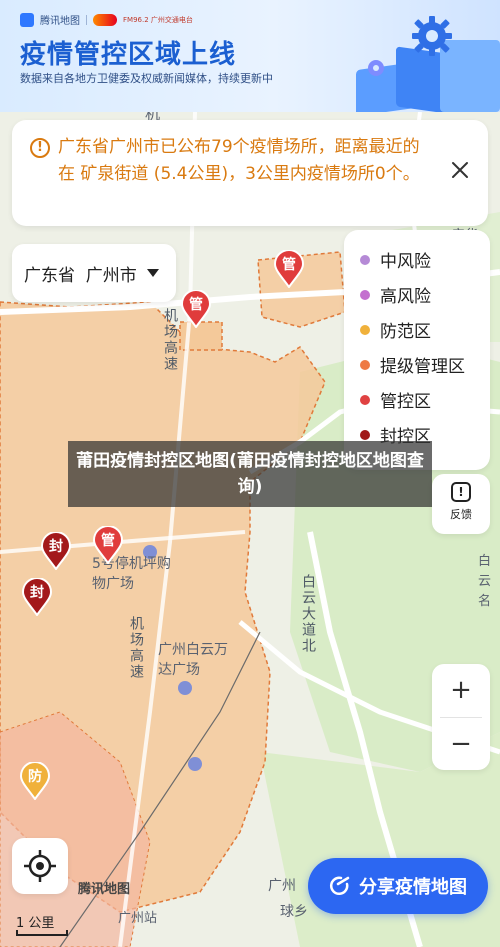  Describe the element at coordinates (461, 690) in the screenshot. I see `zoom-in-button: +` at that location.